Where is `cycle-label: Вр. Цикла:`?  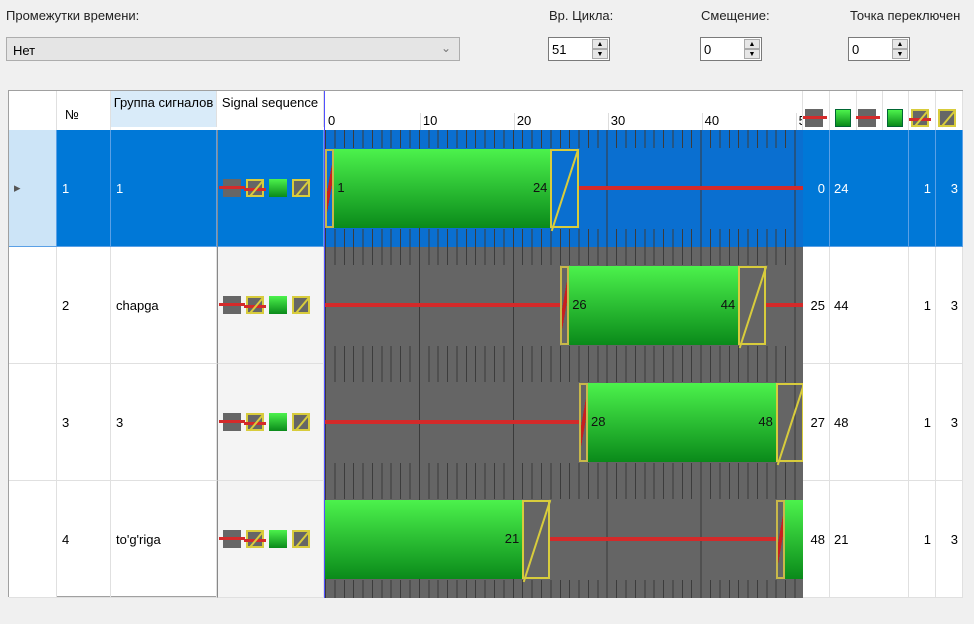 cycle-label: Вр. Цикла: is located at coordinates (581, 15).